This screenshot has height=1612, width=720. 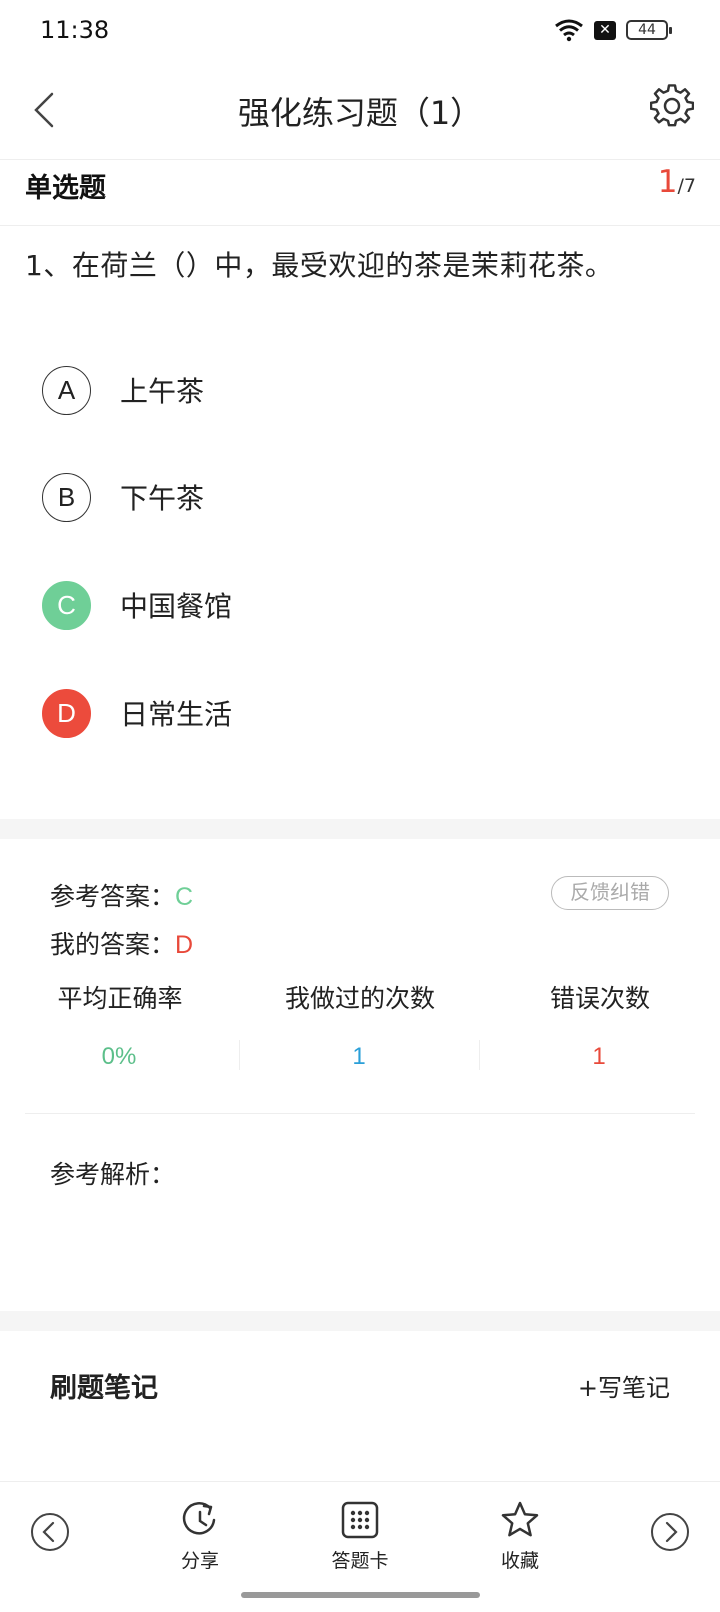 I want to click on question-current: 1, so click(x=667, y=182).